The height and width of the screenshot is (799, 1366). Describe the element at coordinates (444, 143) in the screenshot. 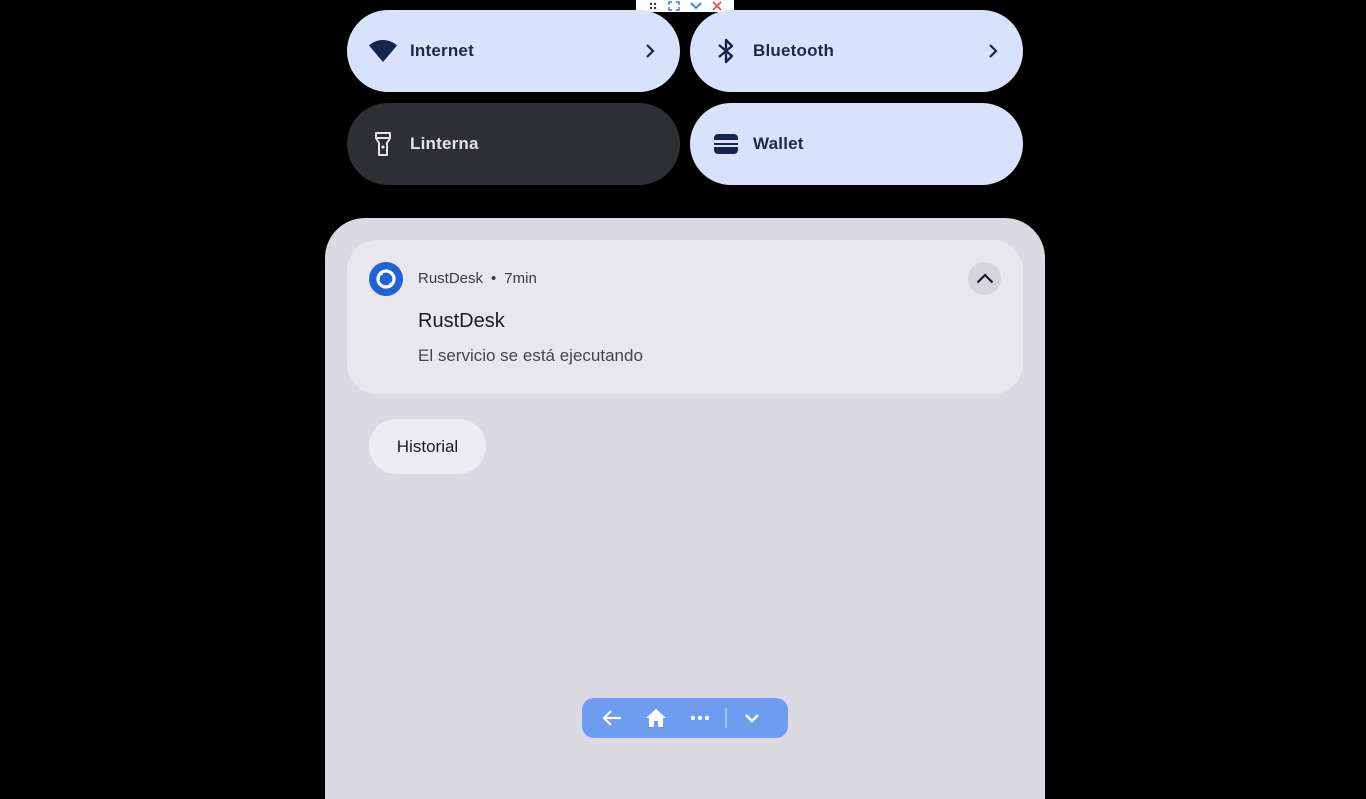

I see `tile-linterna-label: Linterna` at that location.